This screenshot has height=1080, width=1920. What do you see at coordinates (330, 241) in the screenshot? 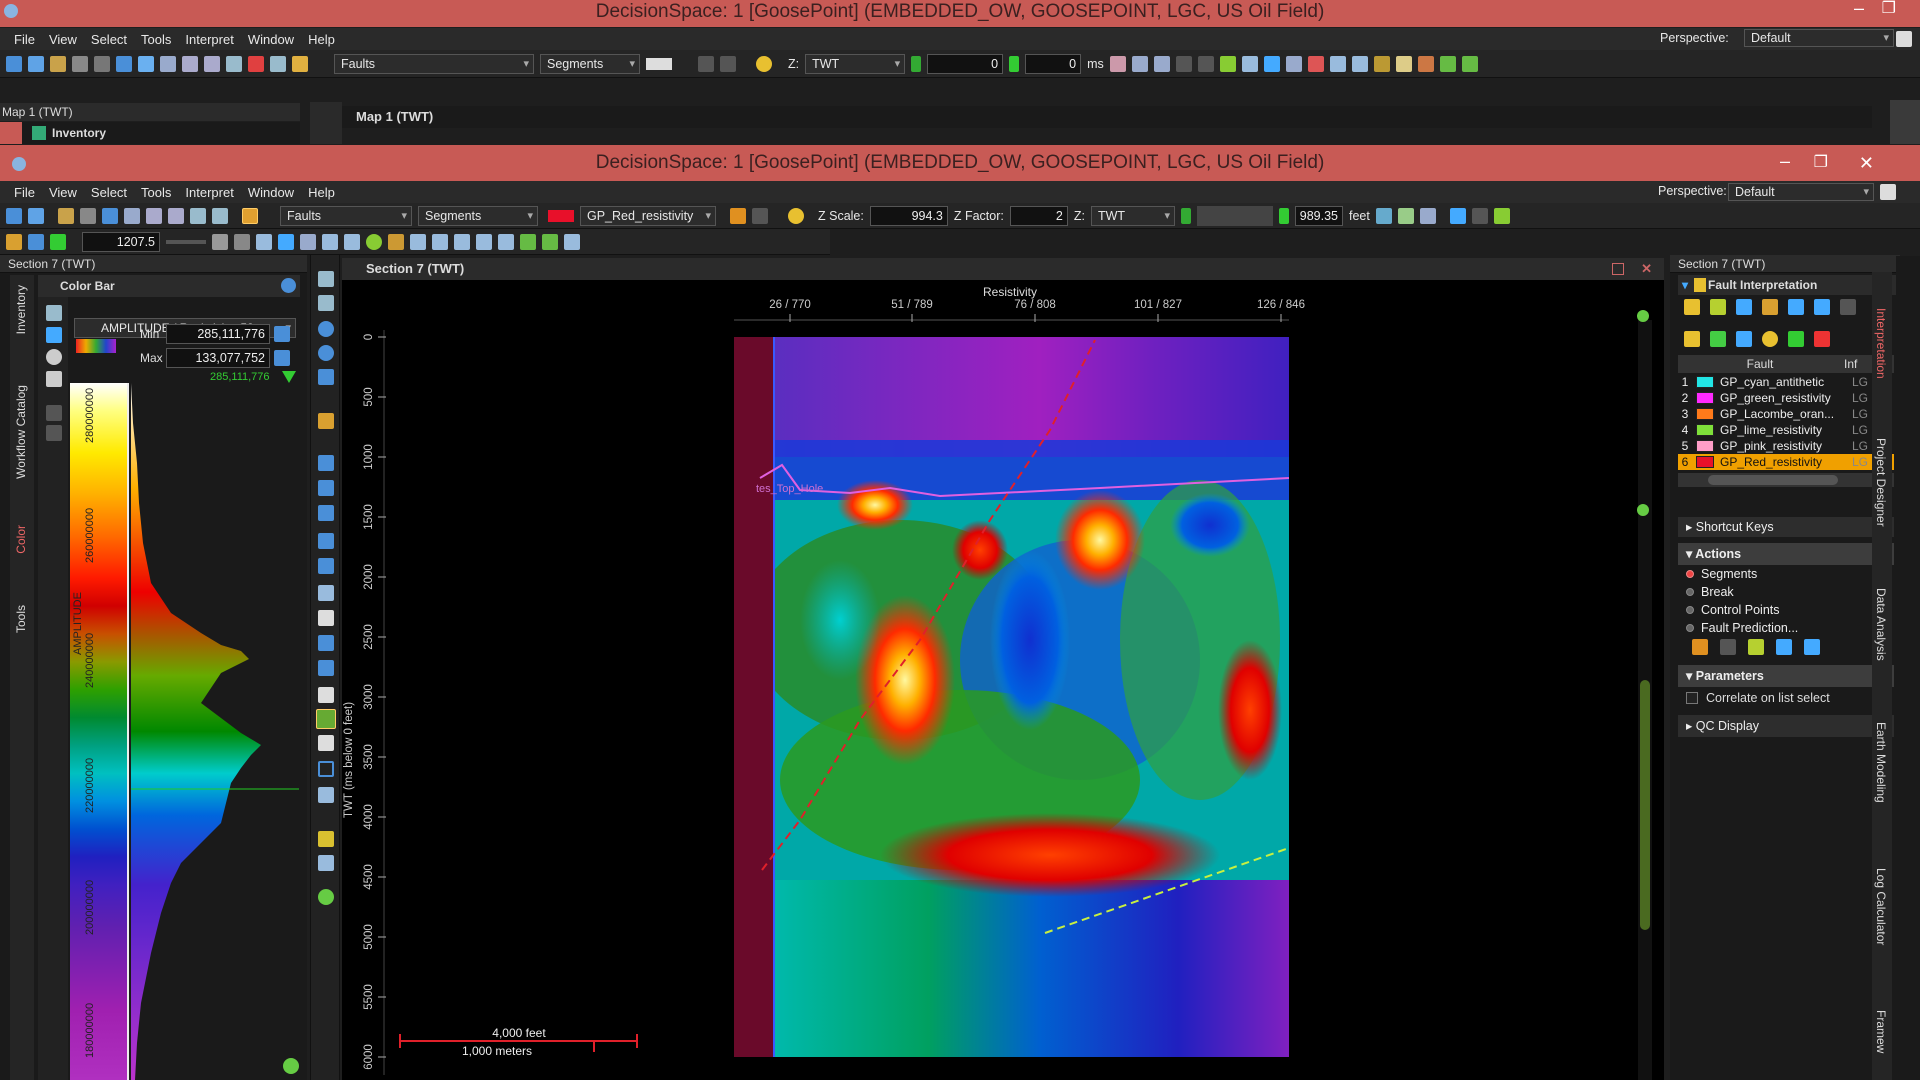
I see `row2-list-icon` at bounding box center [330, 241].